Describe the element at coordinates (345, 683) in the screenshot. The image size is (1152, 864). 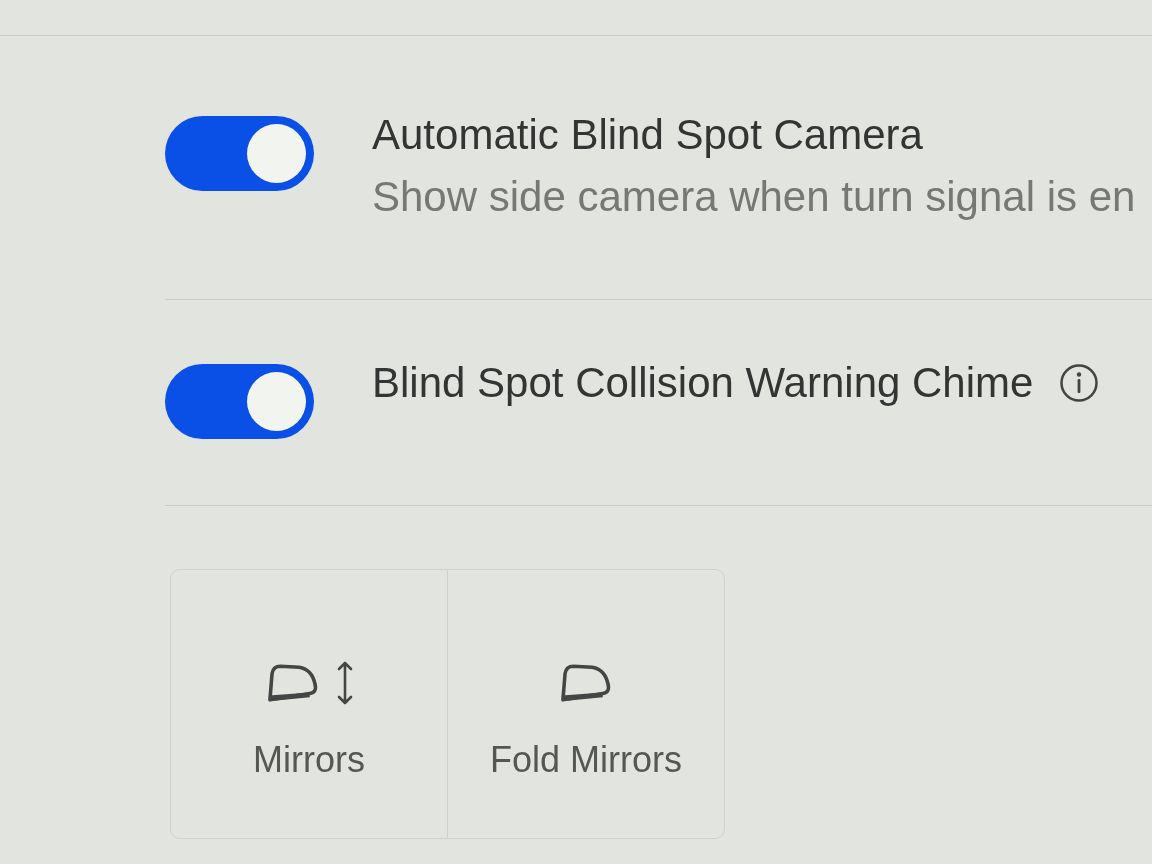
I see `up-down-arrow-icon` at that location.